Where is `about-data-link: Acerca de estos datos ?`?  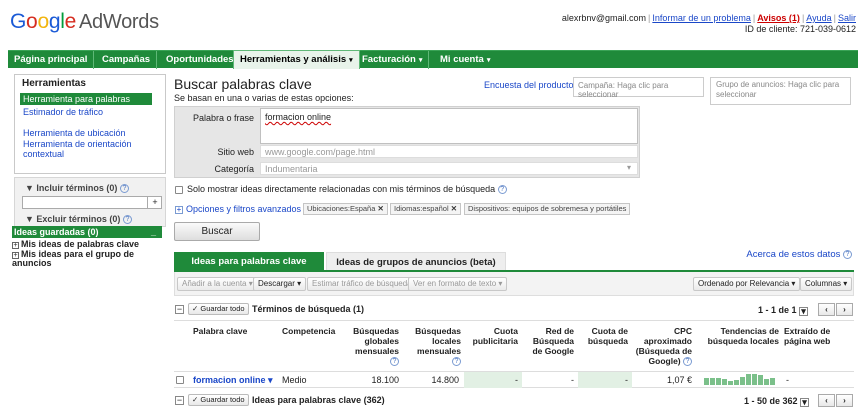
about-data-link: Acerca de estos datos ? is located at coordinates (799, 254).